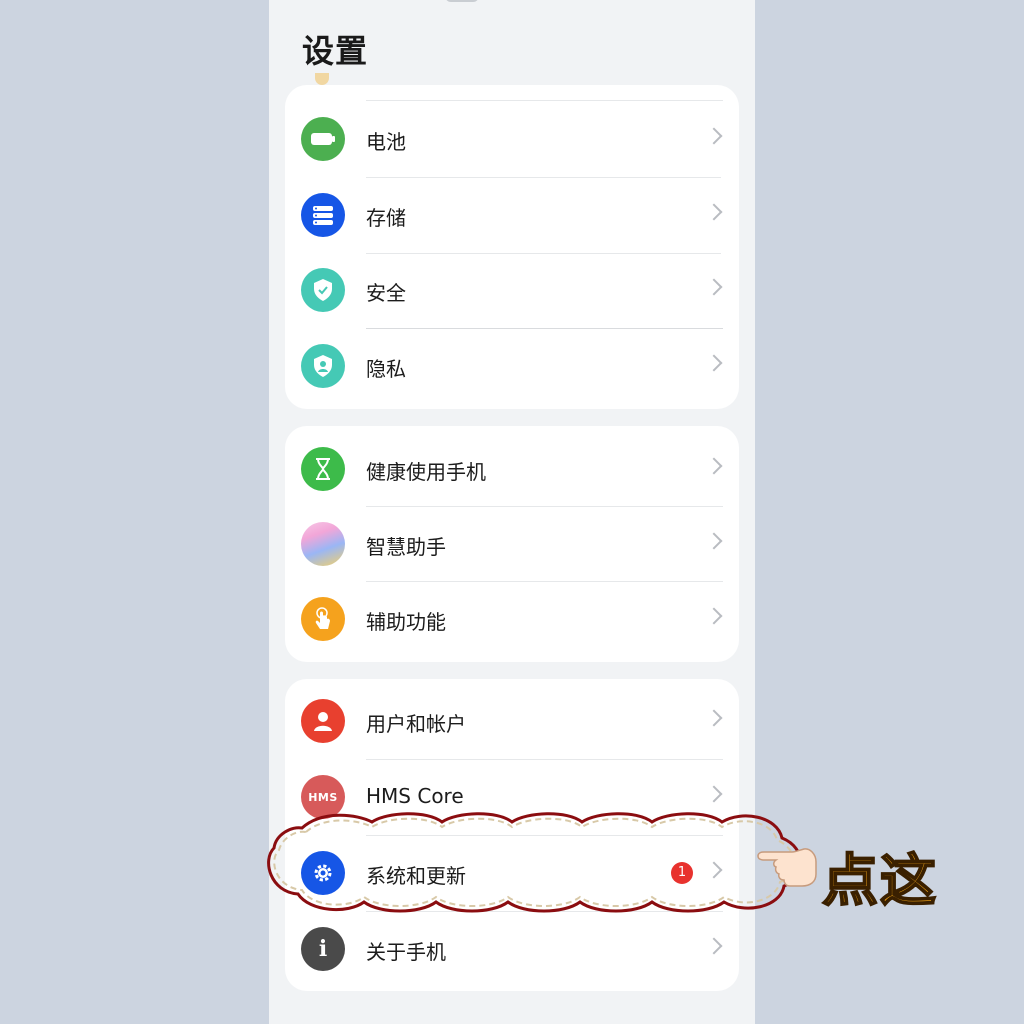 Image resolution: width=1024 pixels, height=1024 pixels. Describe the element at coordinates (544, 100) in the screenshot. I see `divider` at that location.